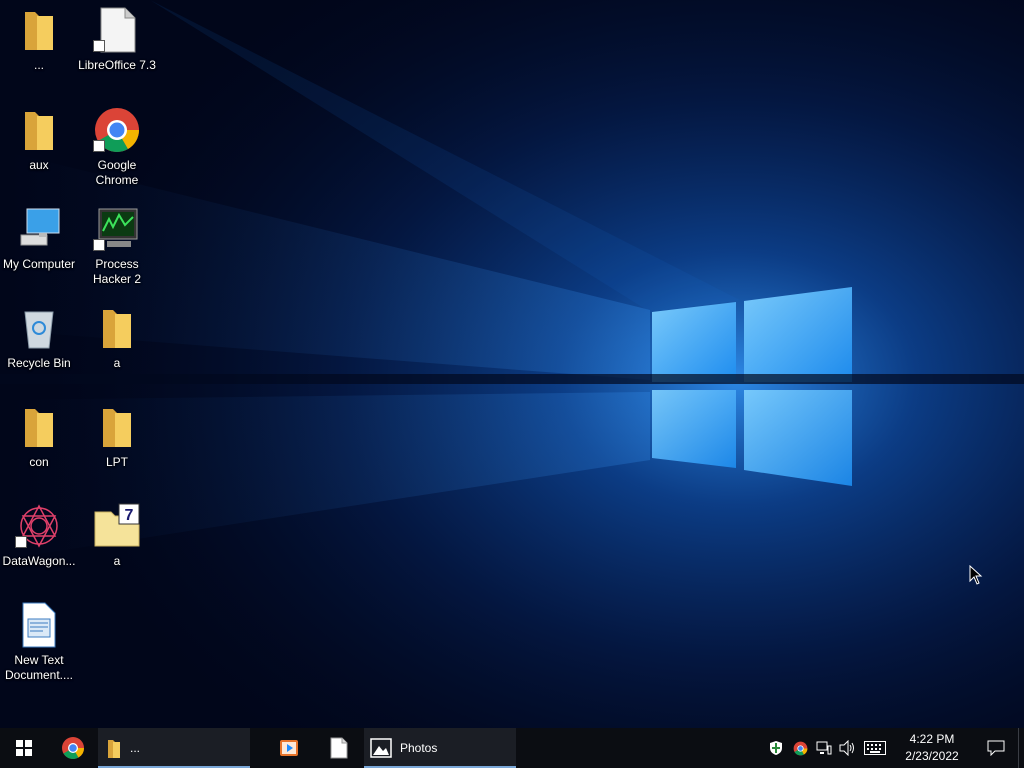 Image resolution: width=1024 pixels, height=768 pixels. I want to click on desktop-icon-con-folder: con, so click(39, 436).